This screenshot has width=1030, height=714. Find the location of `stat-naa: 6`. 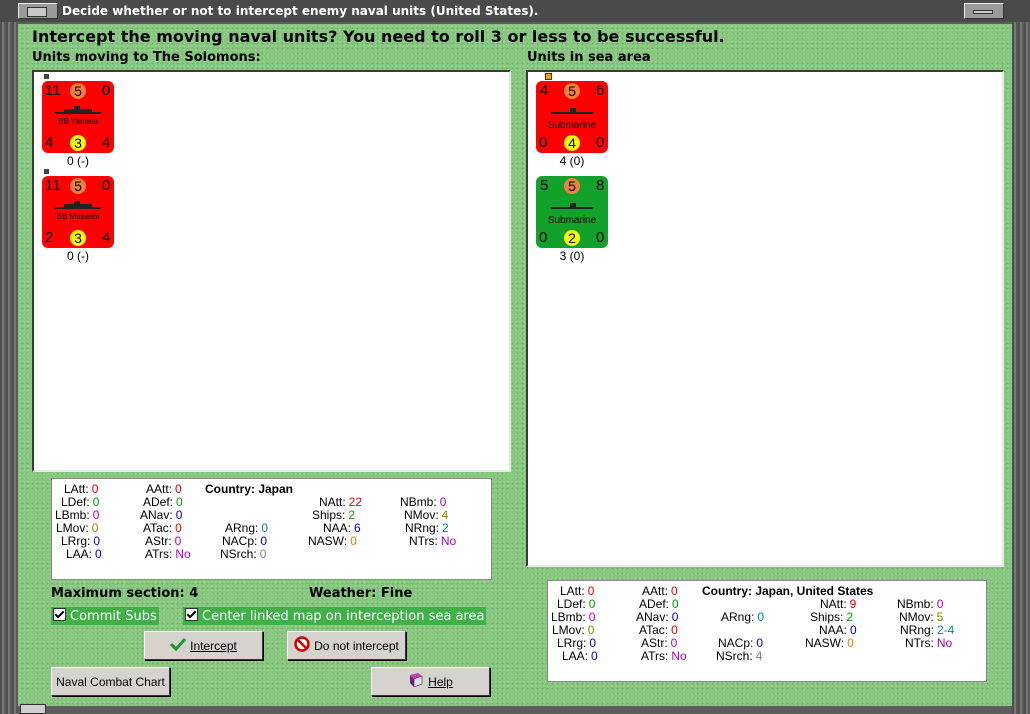

stat-naa: 6 is located at coordinates (357, 528).